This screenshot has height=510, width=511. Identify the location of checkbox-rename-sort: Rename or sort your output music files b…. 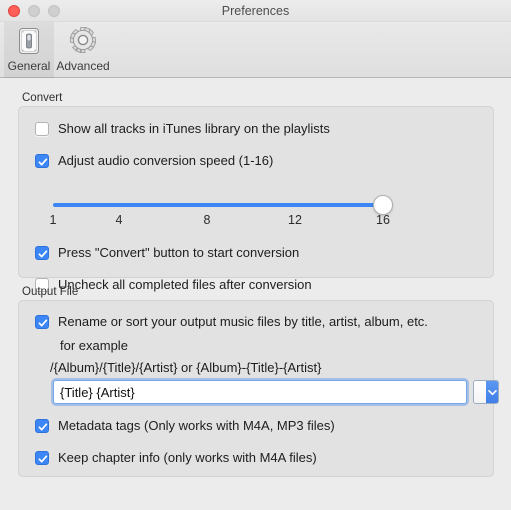
(231, 321).